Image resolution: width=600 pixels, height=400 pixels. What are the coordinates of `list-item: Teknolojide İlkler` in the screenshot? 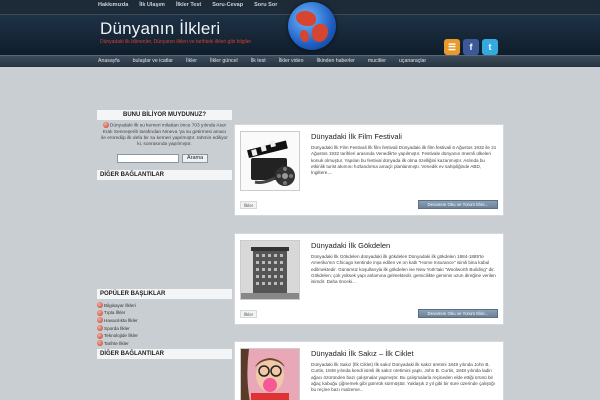 It's located at (164, 336).